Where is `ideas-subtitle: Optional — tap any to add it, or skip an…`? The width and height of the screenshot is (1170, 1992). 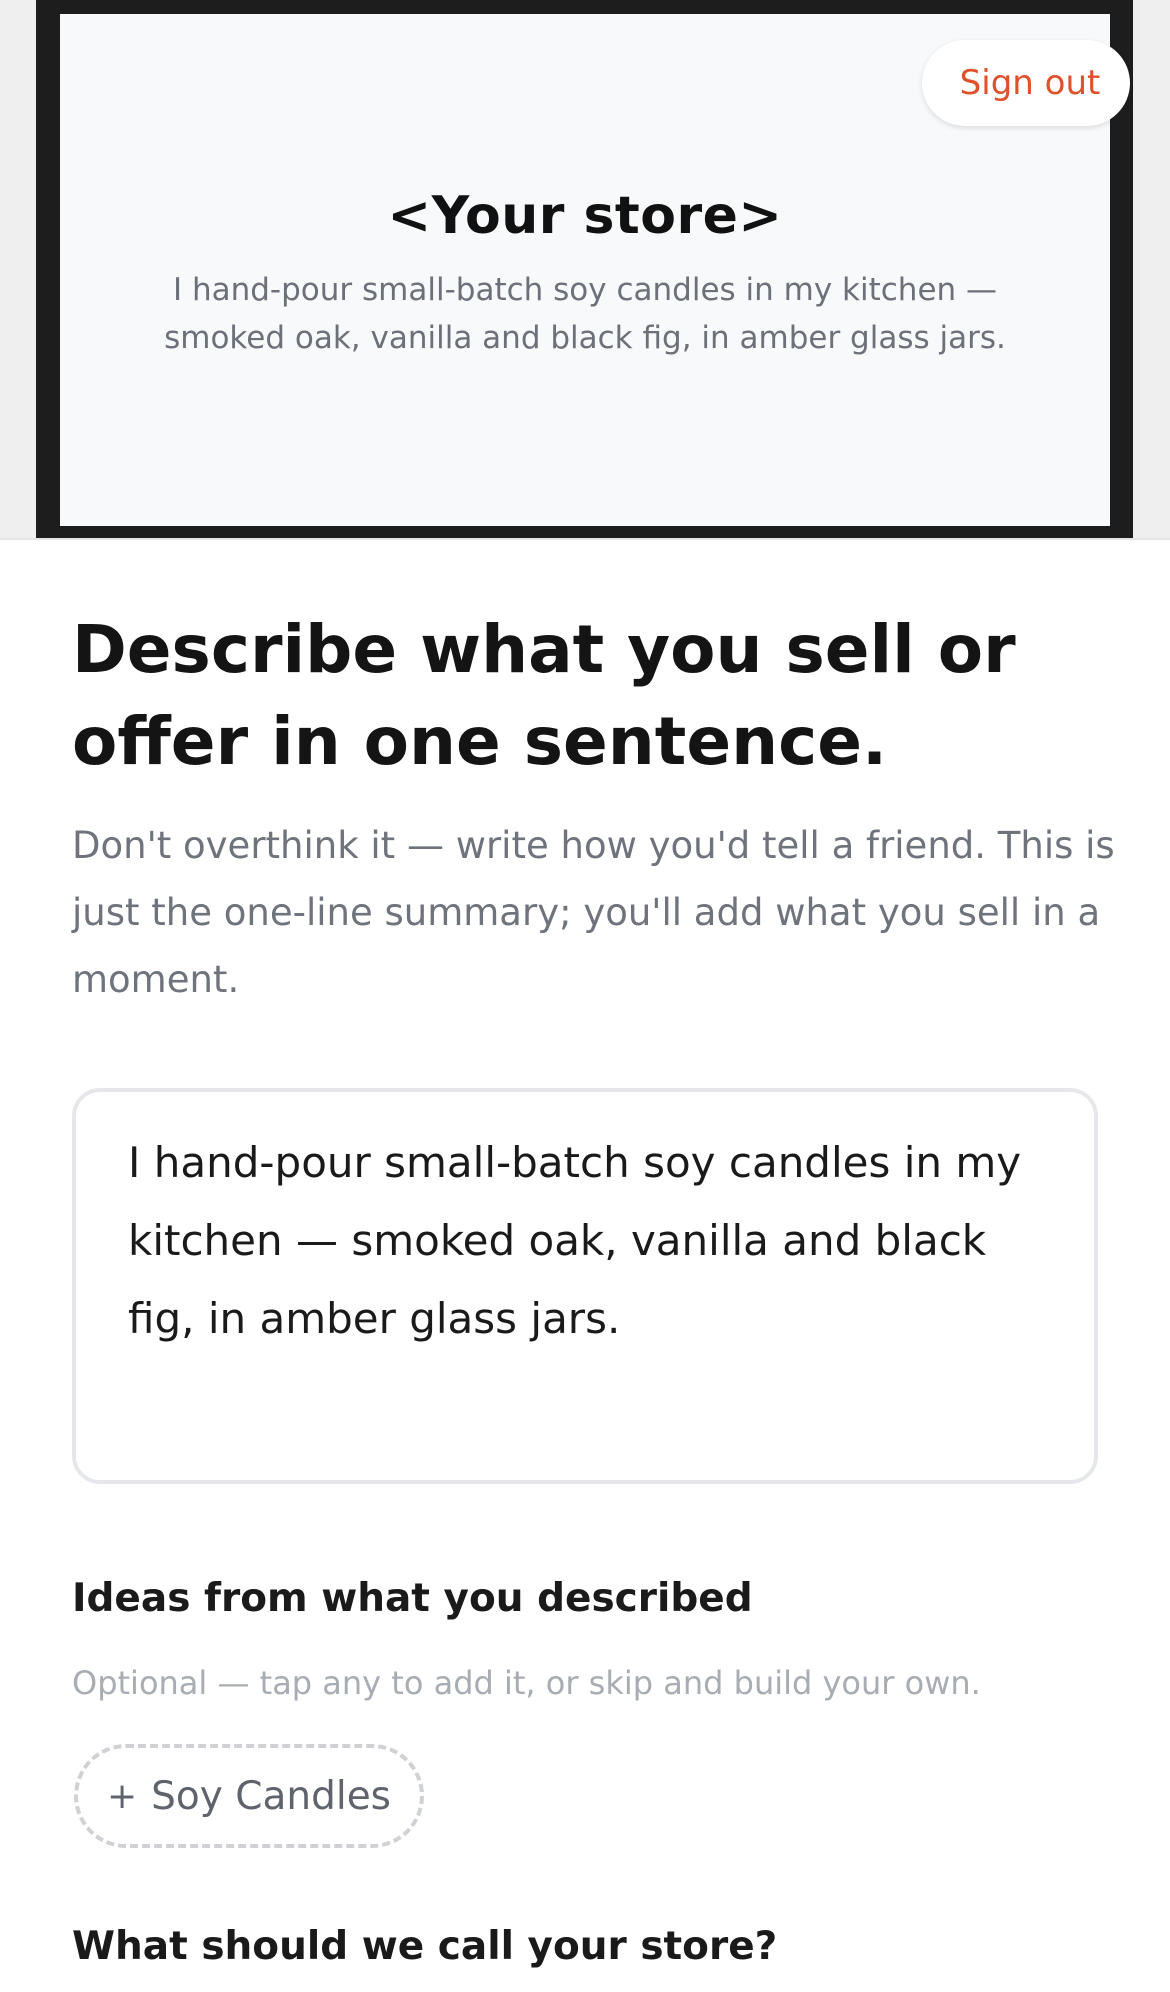 ideas-subtitle: Optional — tap any to add it, or skip an… is located at coordinates (526, 1683).